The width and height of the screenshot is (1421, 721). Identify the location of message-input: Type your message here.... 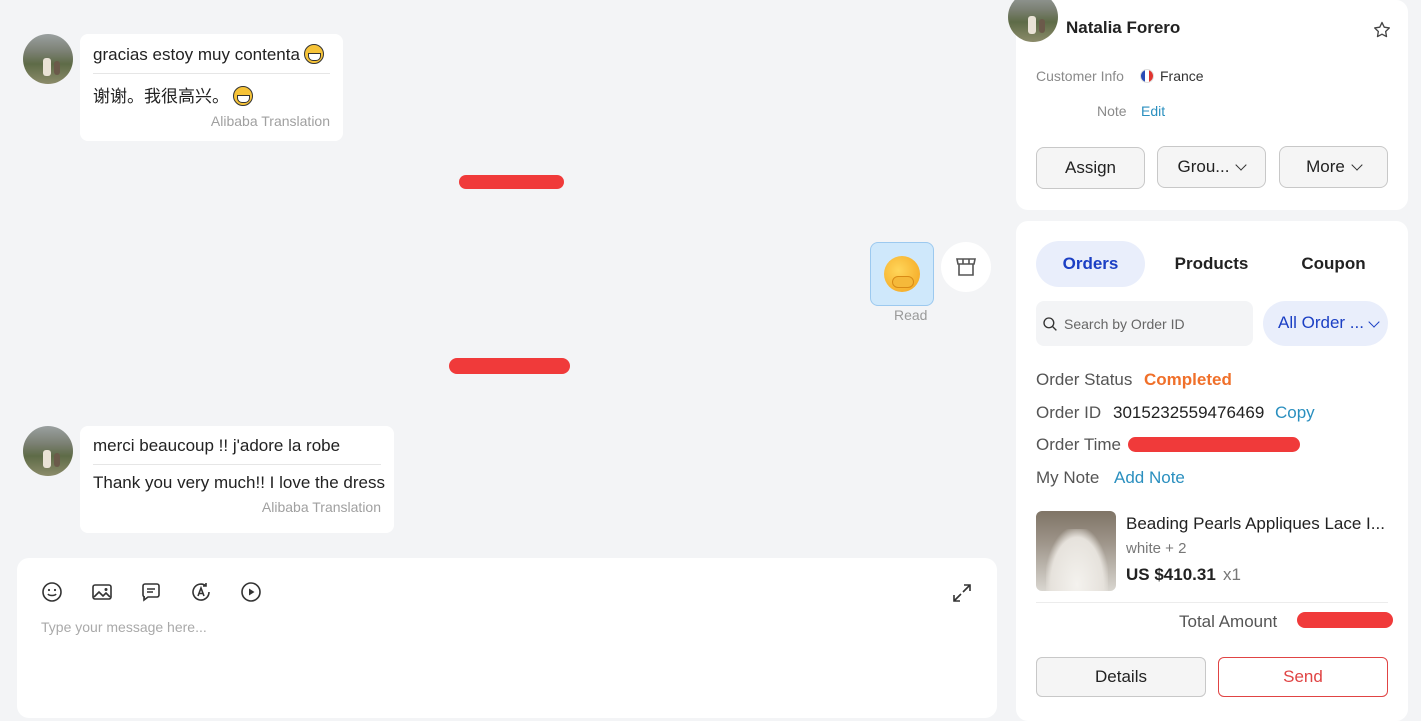
(124, 627).